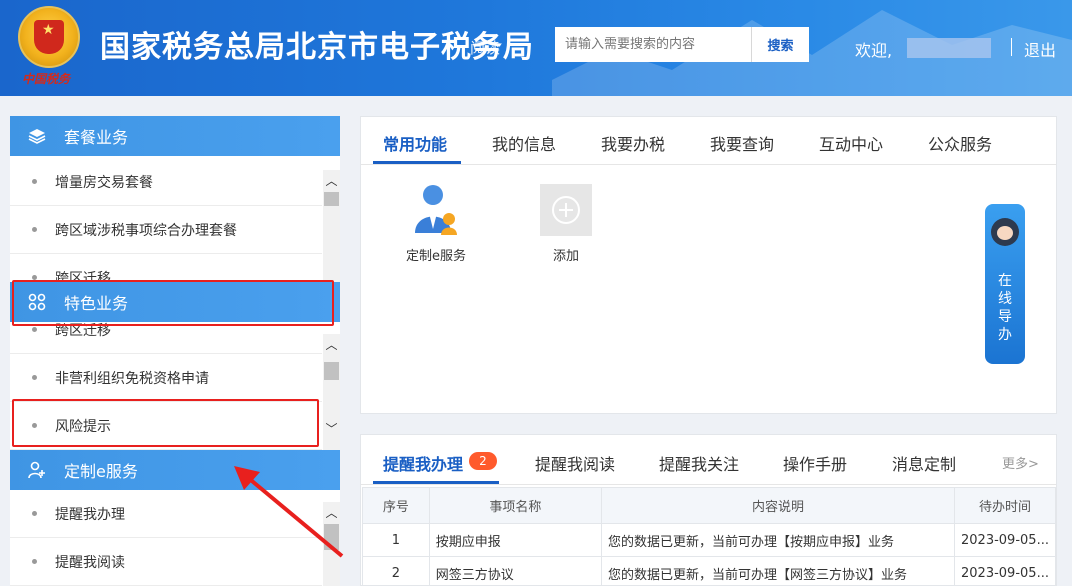  I want to click on tab-message-custom: 消息定制, so click(924, 463).